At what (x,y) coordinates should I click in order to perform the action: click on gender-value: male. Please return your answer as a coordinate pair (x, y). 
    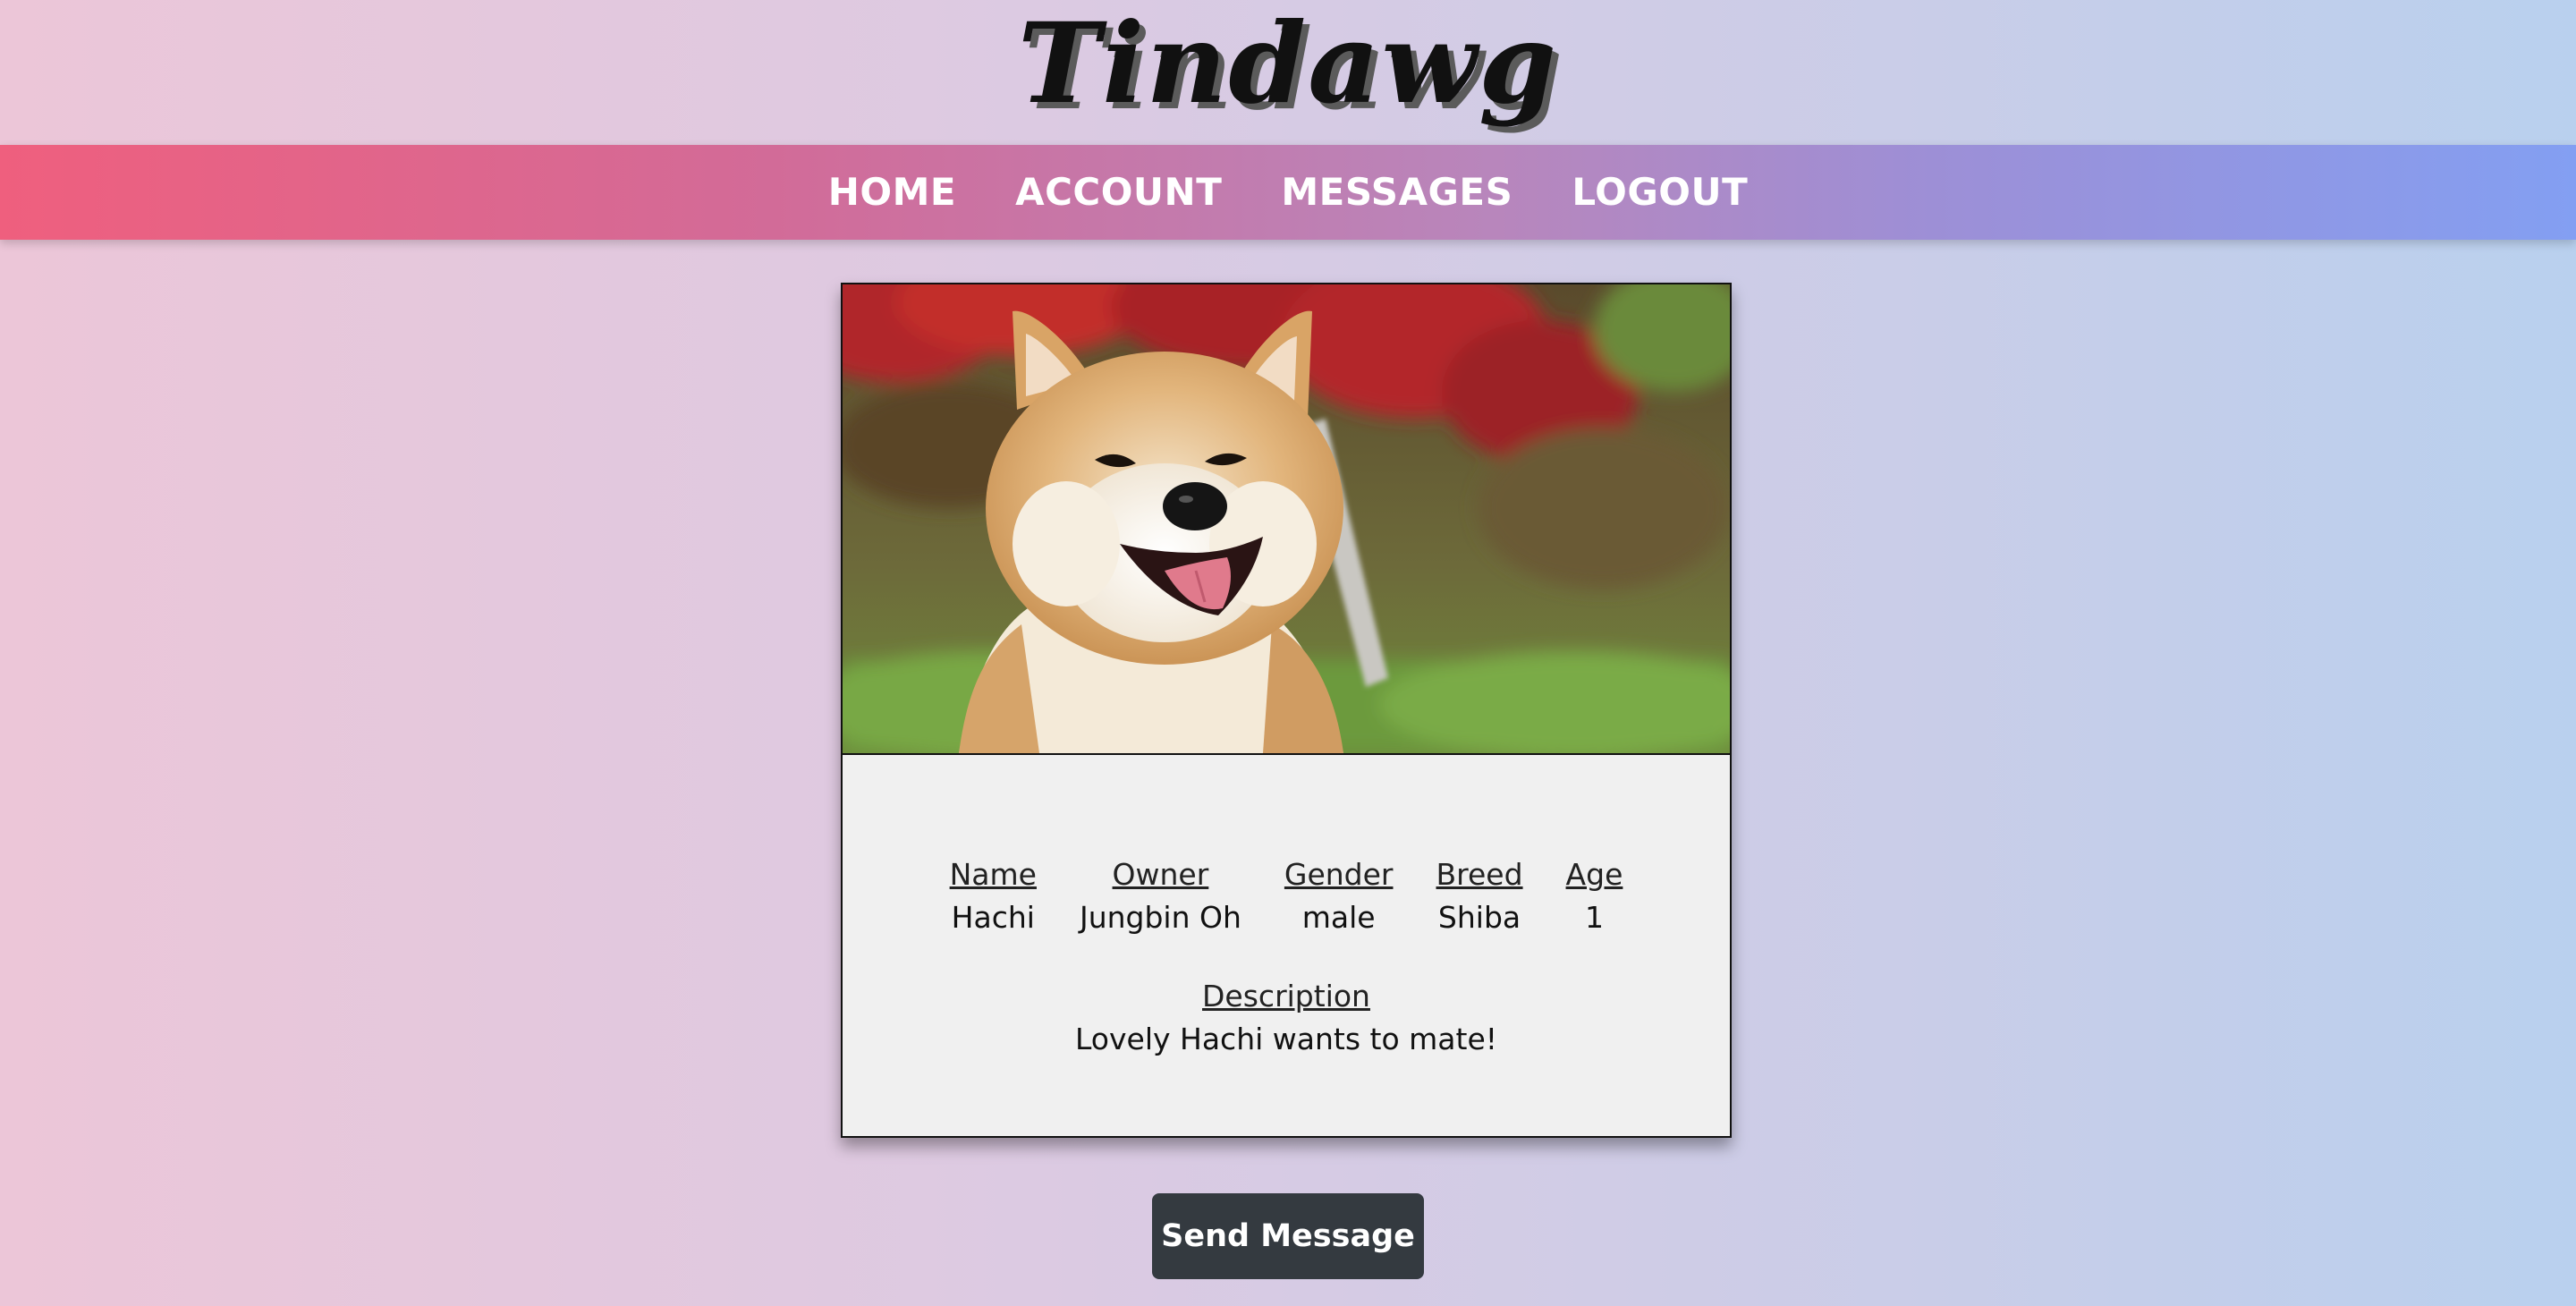
    Looking at the image, I should click on (1338, 917).